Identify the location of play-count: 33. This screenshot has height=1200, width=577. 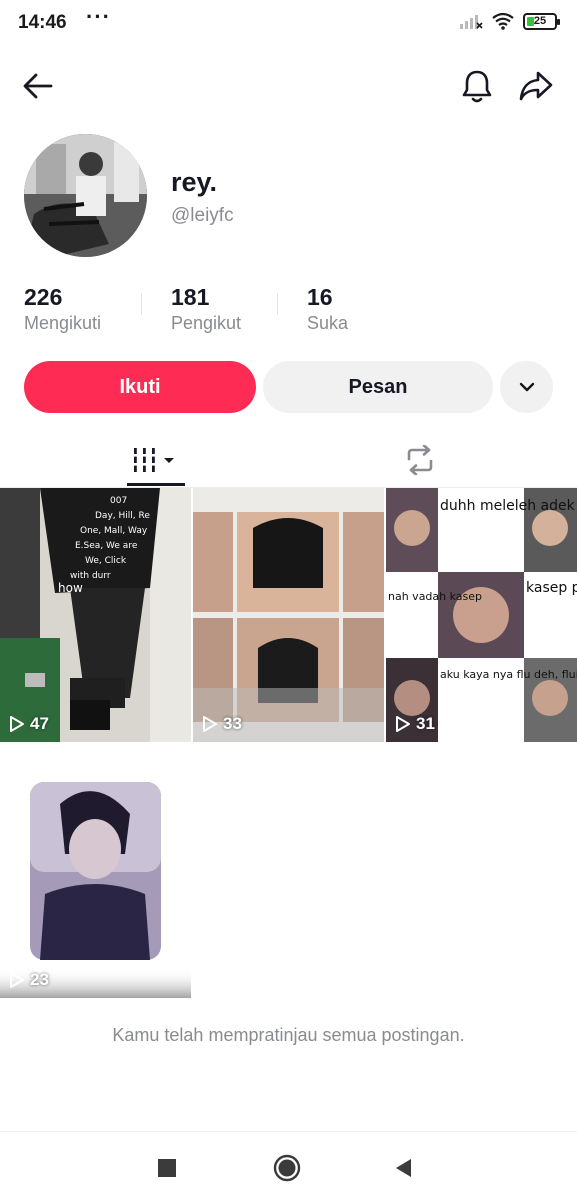
(222, 724).